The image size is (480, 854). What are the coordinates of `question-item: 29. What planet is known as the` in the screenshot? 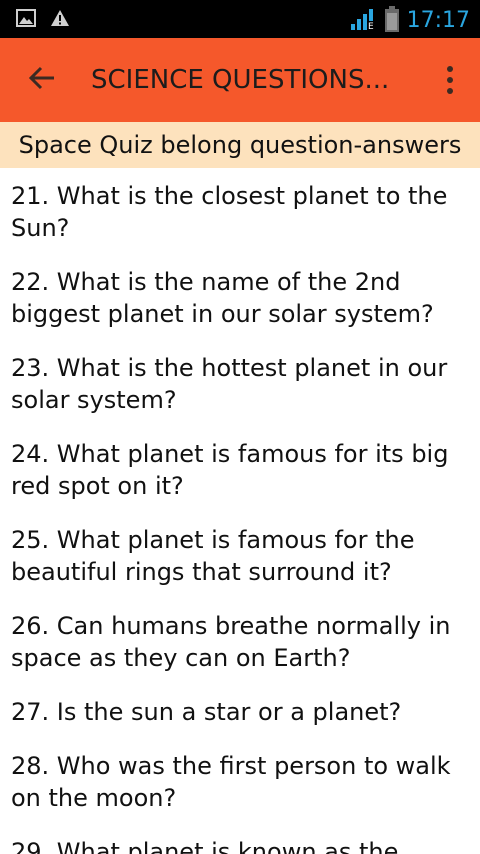 It's located at (231, 845).